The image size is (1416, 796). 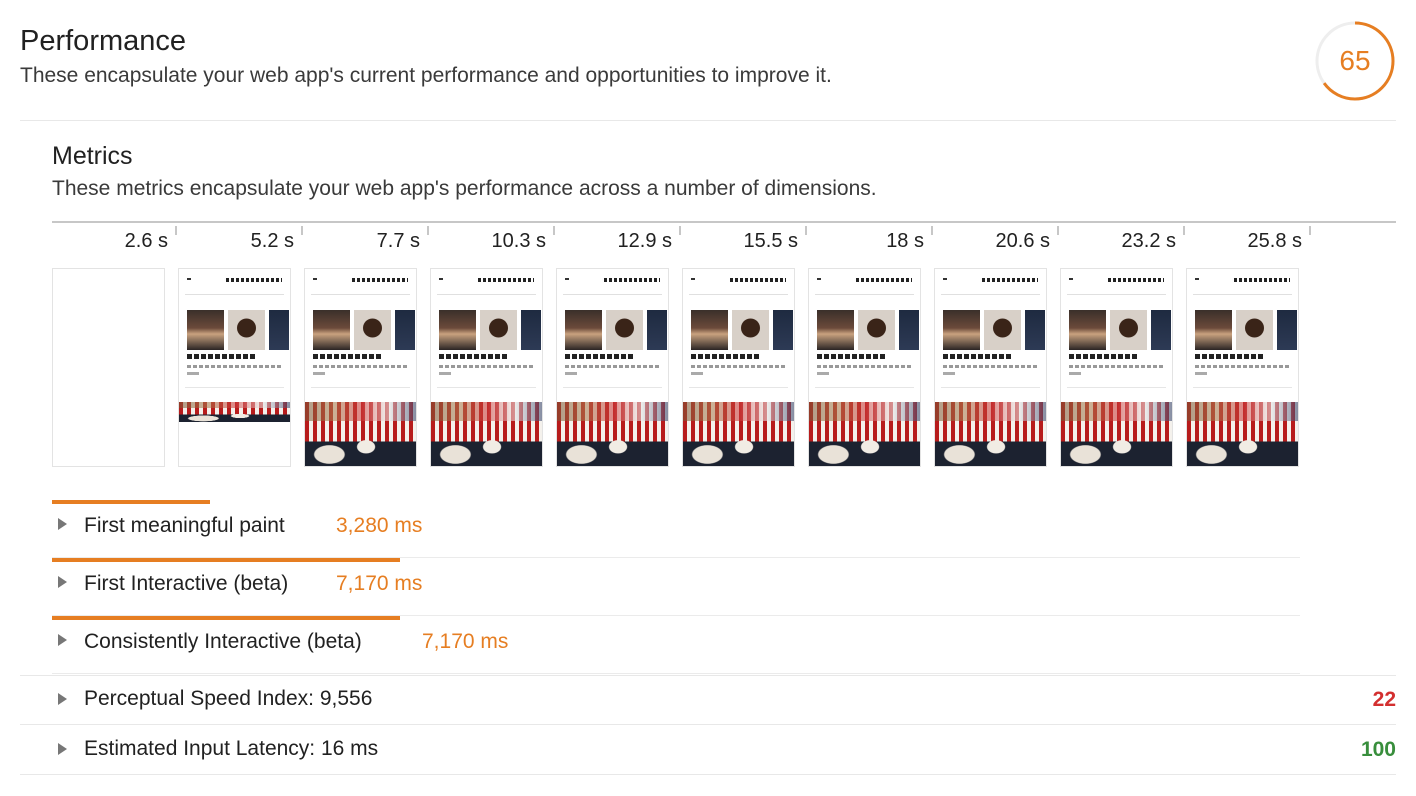 What do you see at coordinates (272, 241) in the screenshot?
I see `timeline-tick-label: 5.2 s` at bounding box center [272, 241].